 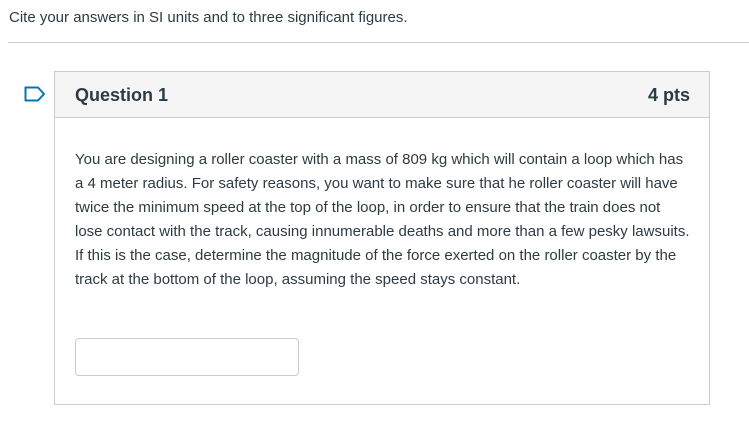 What do you see at coordinates (668, 95) in the screenshot?
I see `question-points: 4 pts` at bounding box center [668, 95].